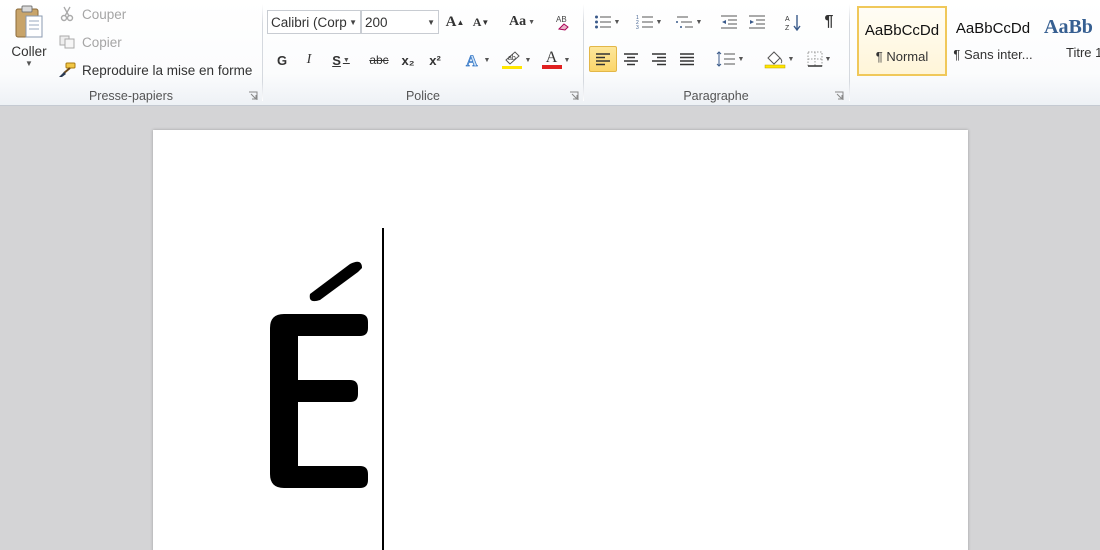  I want to click on increase-indent-button, so click(757, 22).